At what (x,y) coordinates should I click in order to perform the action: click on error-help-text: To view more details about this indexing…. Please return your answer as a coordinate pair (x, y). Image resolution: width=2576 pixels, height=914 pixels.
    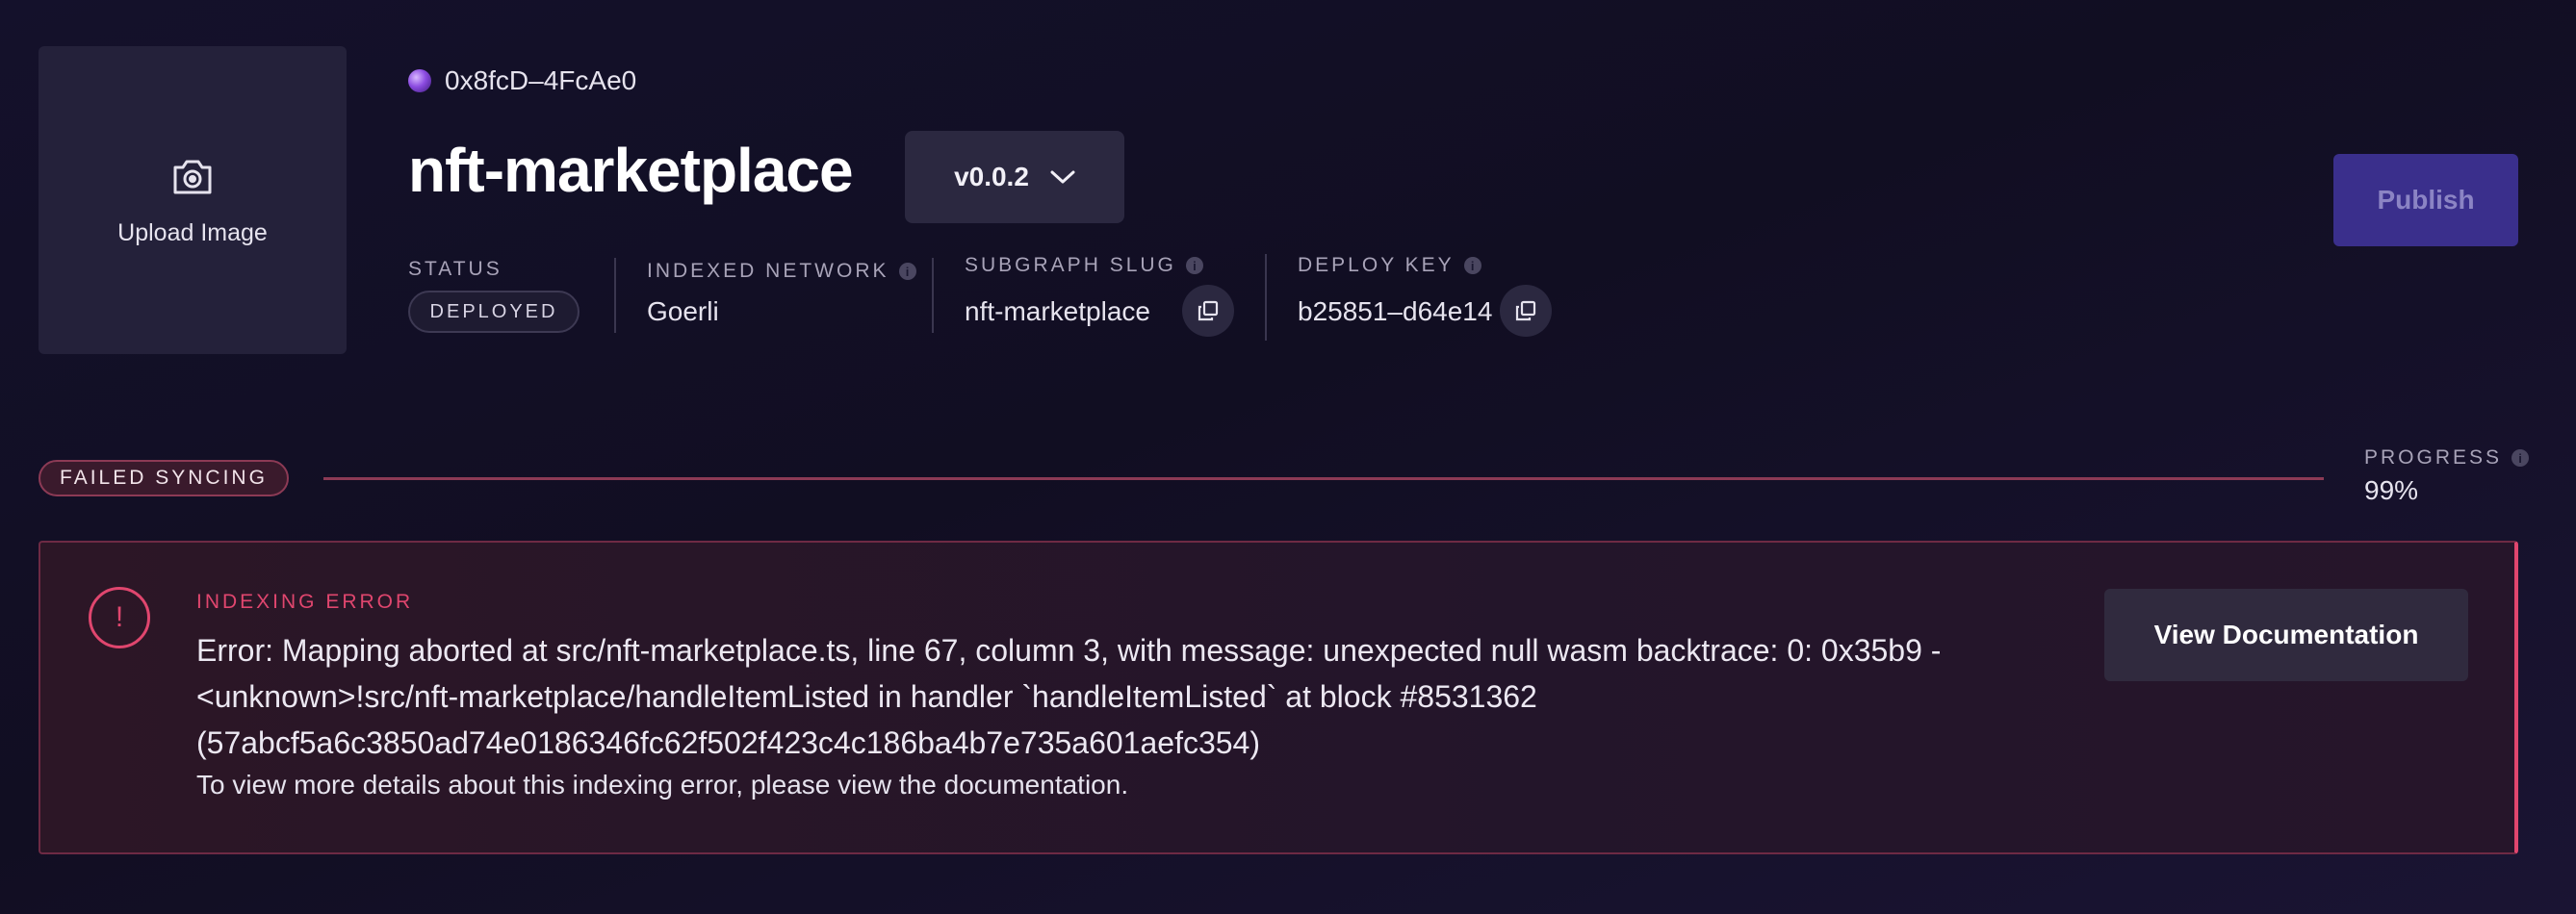
    Looking at the image, I should click on (663, 785).